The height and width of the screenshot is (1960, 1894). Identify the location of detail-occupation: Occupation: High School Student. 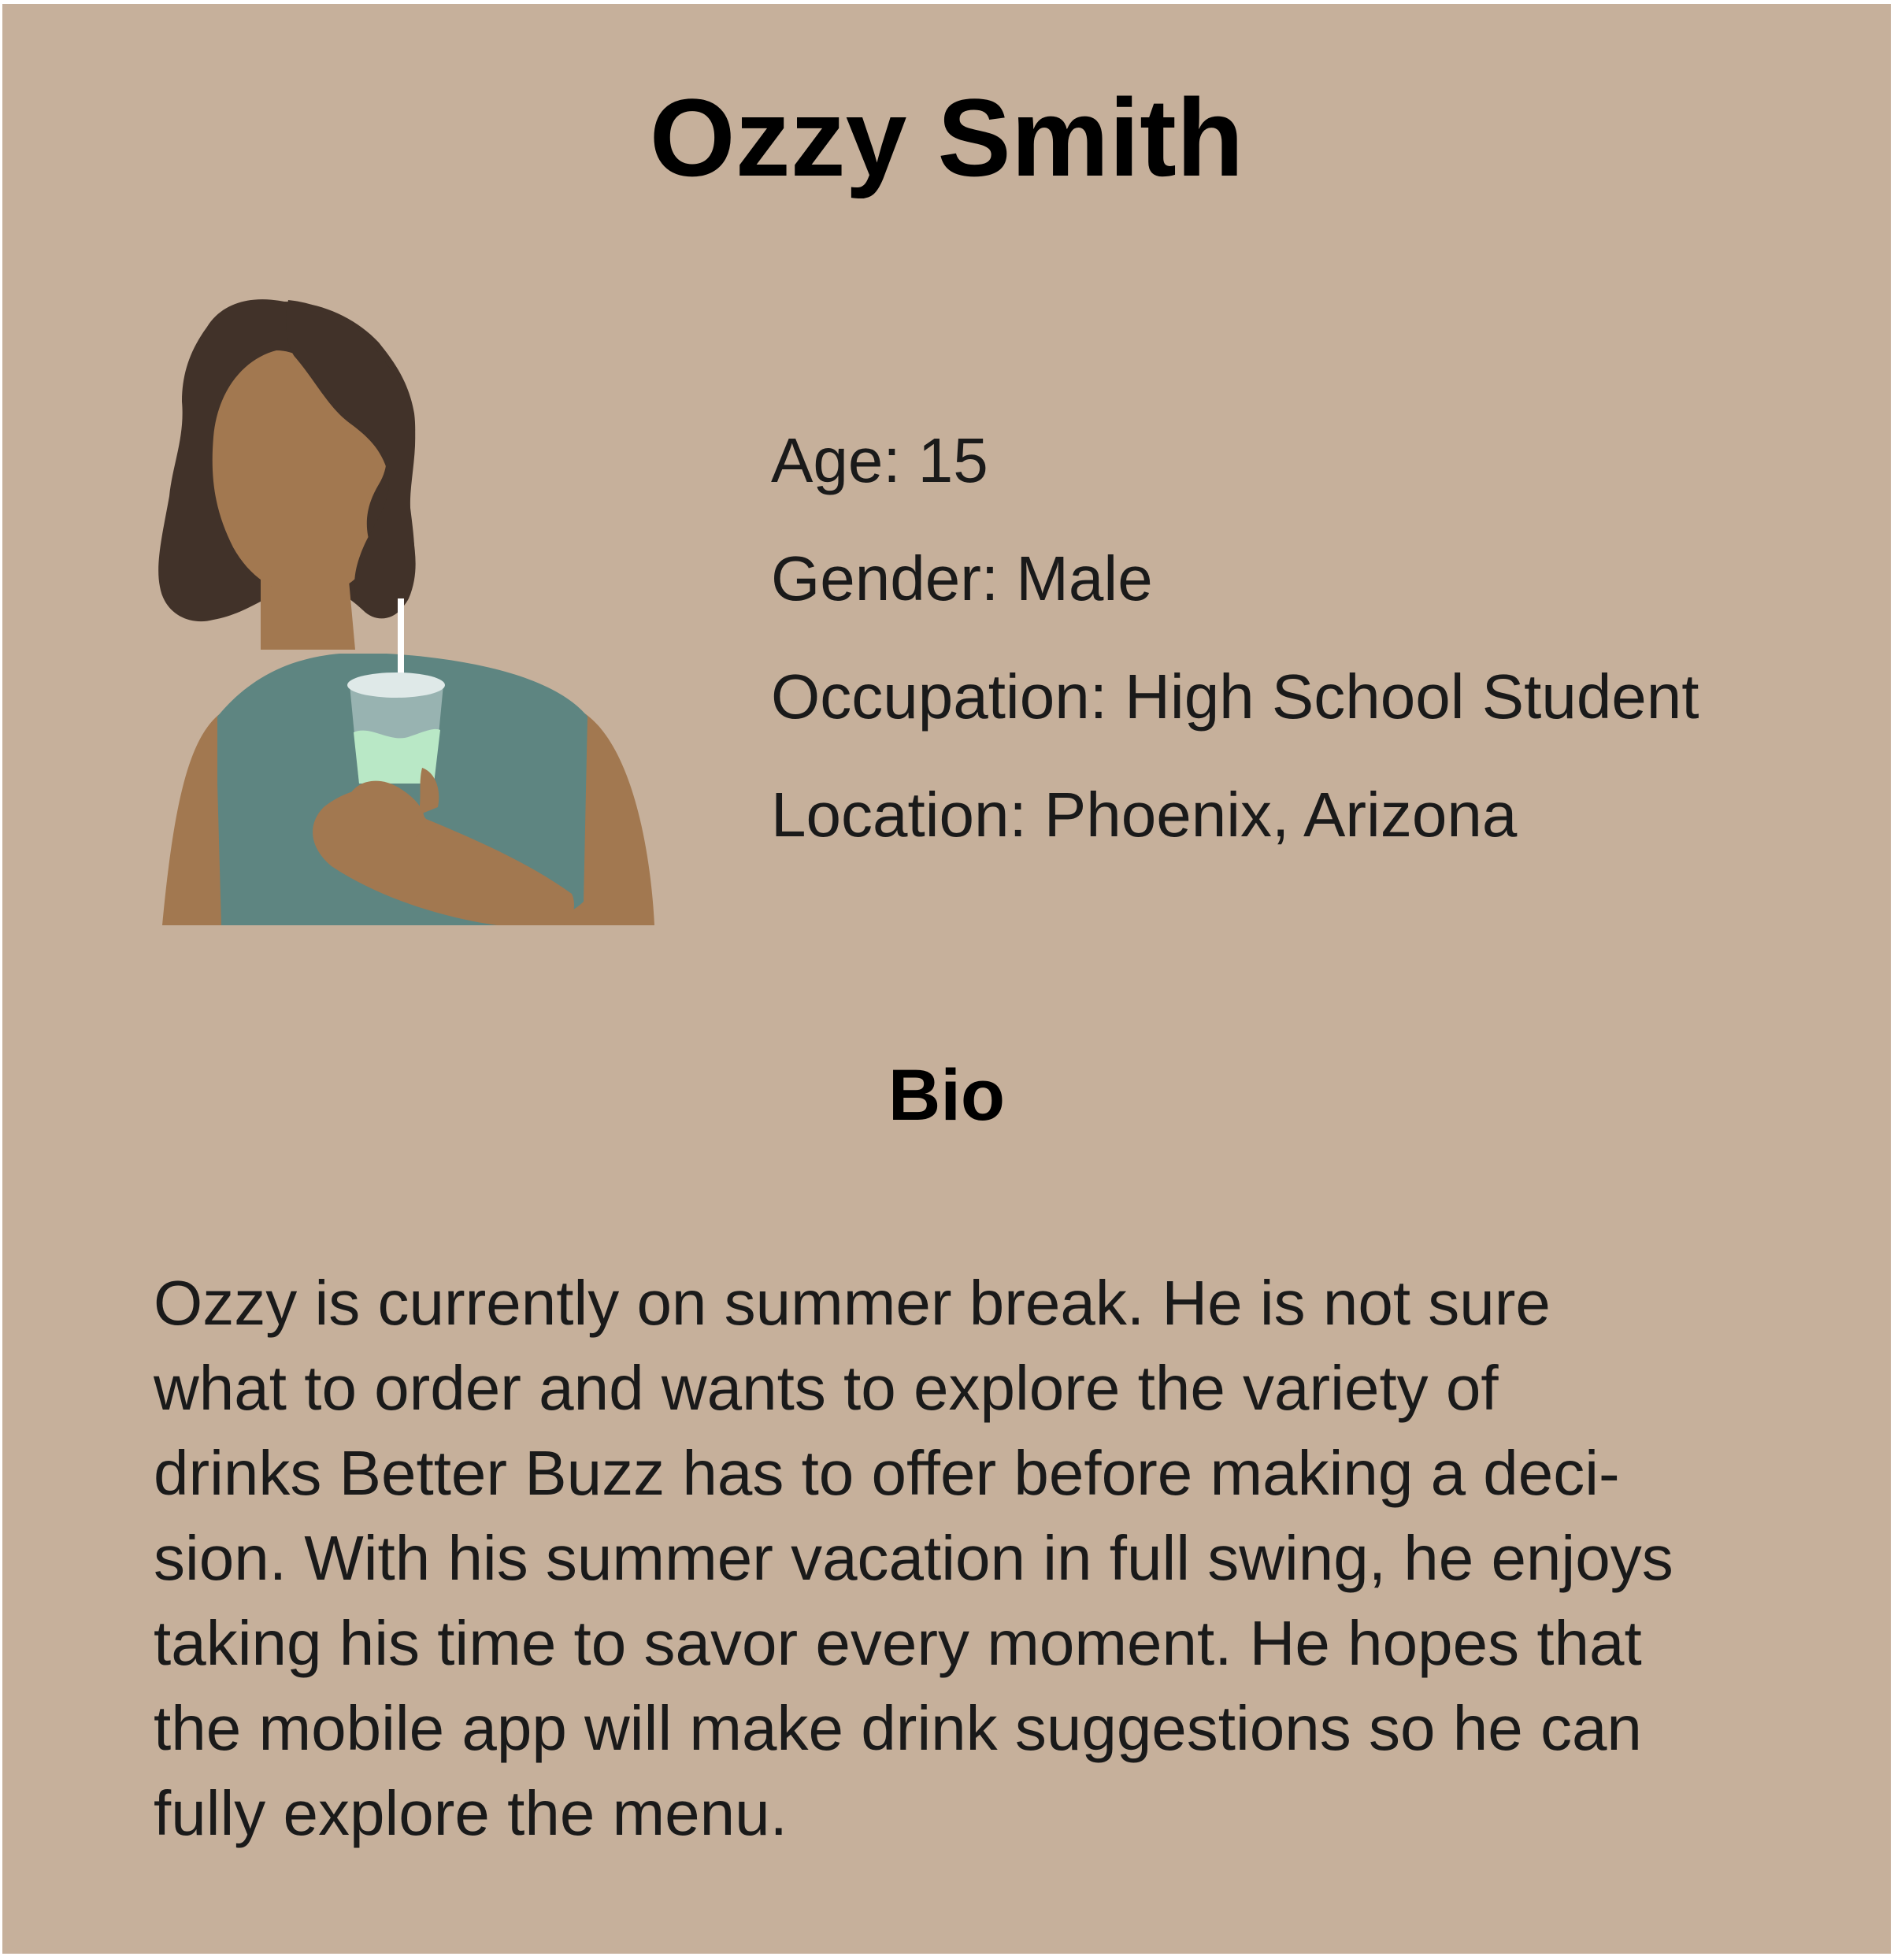
(1235, 696).